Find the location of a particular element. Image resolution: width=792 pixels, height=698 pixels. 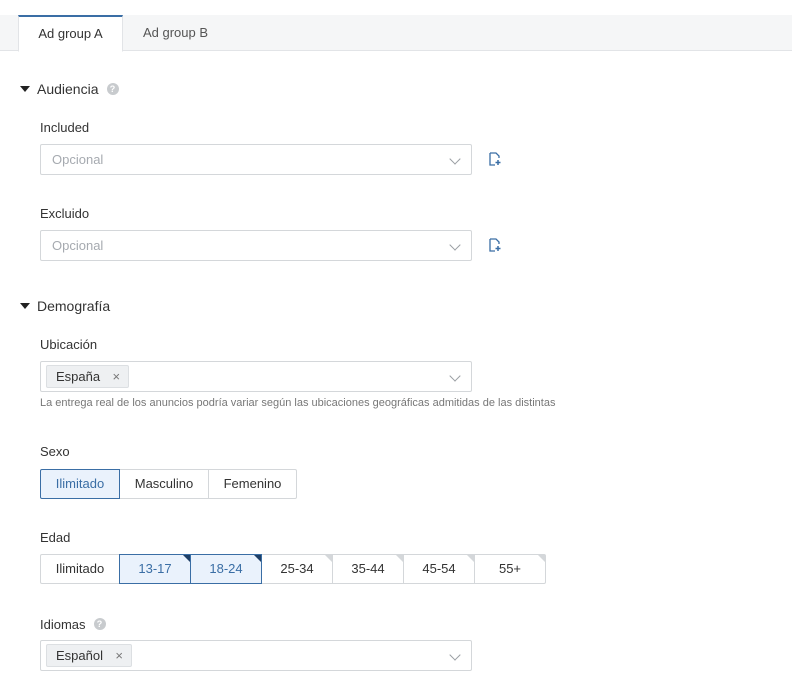

age-option-45-54: 45-54 is located at coordinates (439, 569).